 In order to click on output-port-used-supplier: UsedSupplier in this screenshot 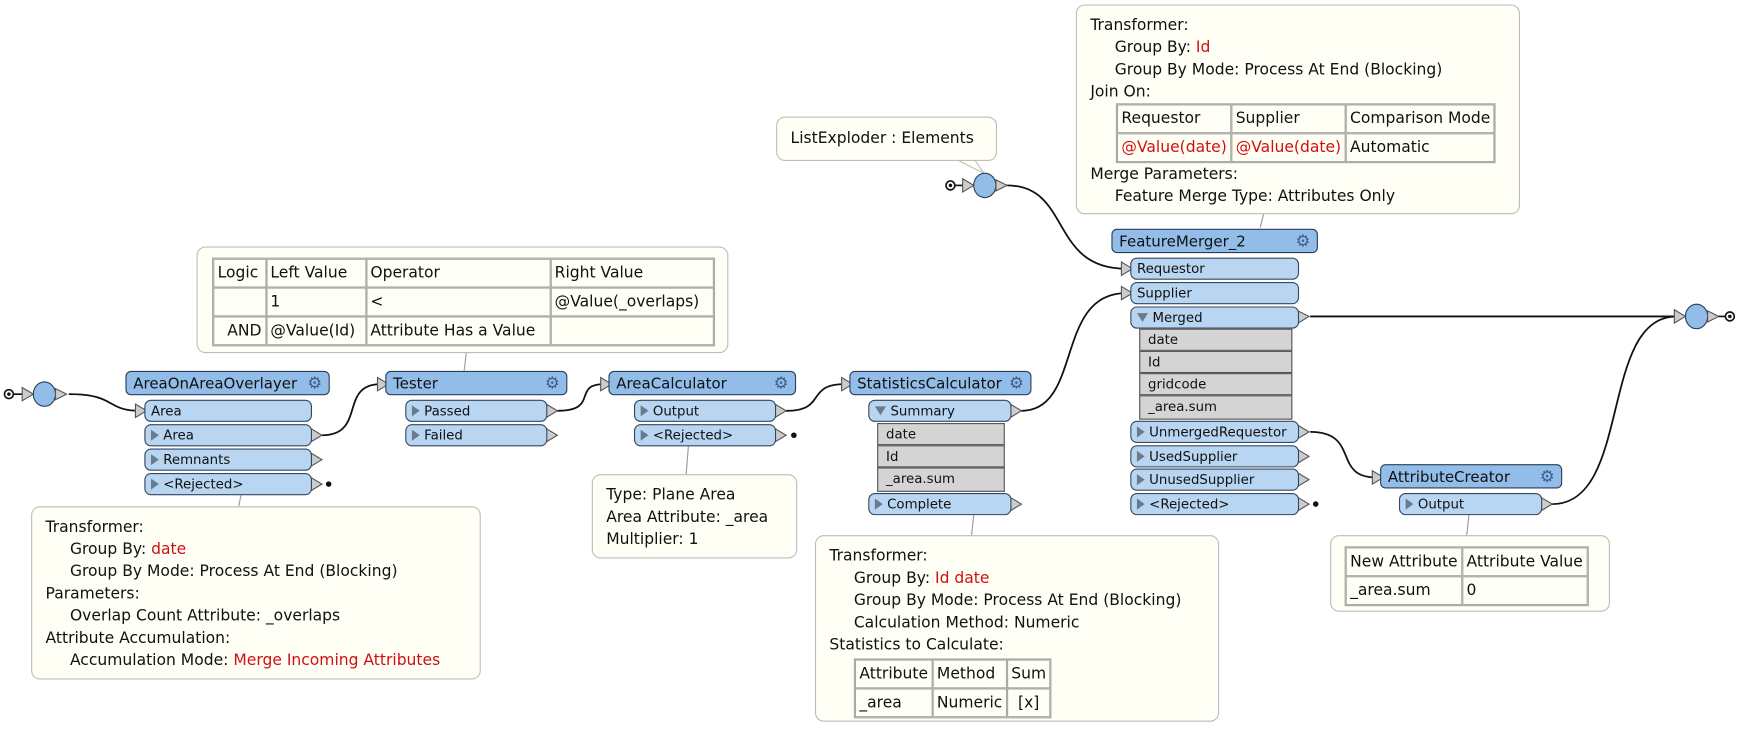, I will do `click(1215, 456)`.